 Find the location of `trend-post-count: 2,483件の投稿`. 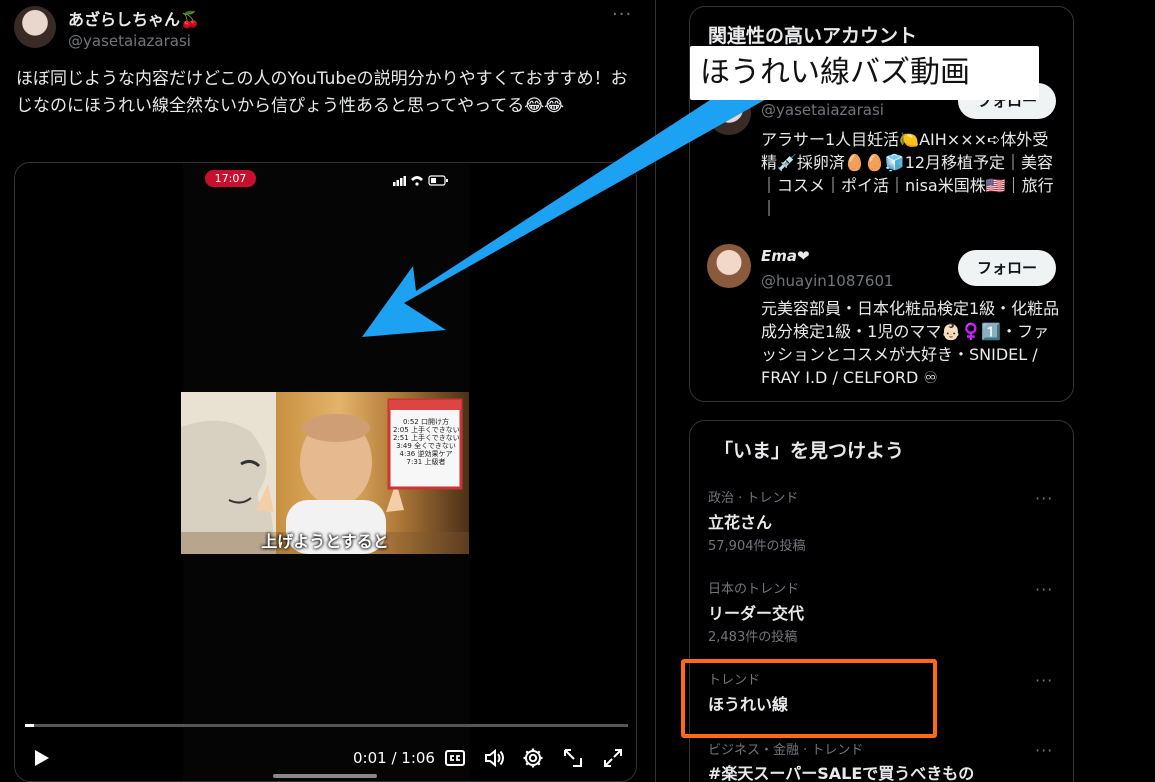

trend-post-count: 2,483件の投稿 is located at coordinates (753, 637).